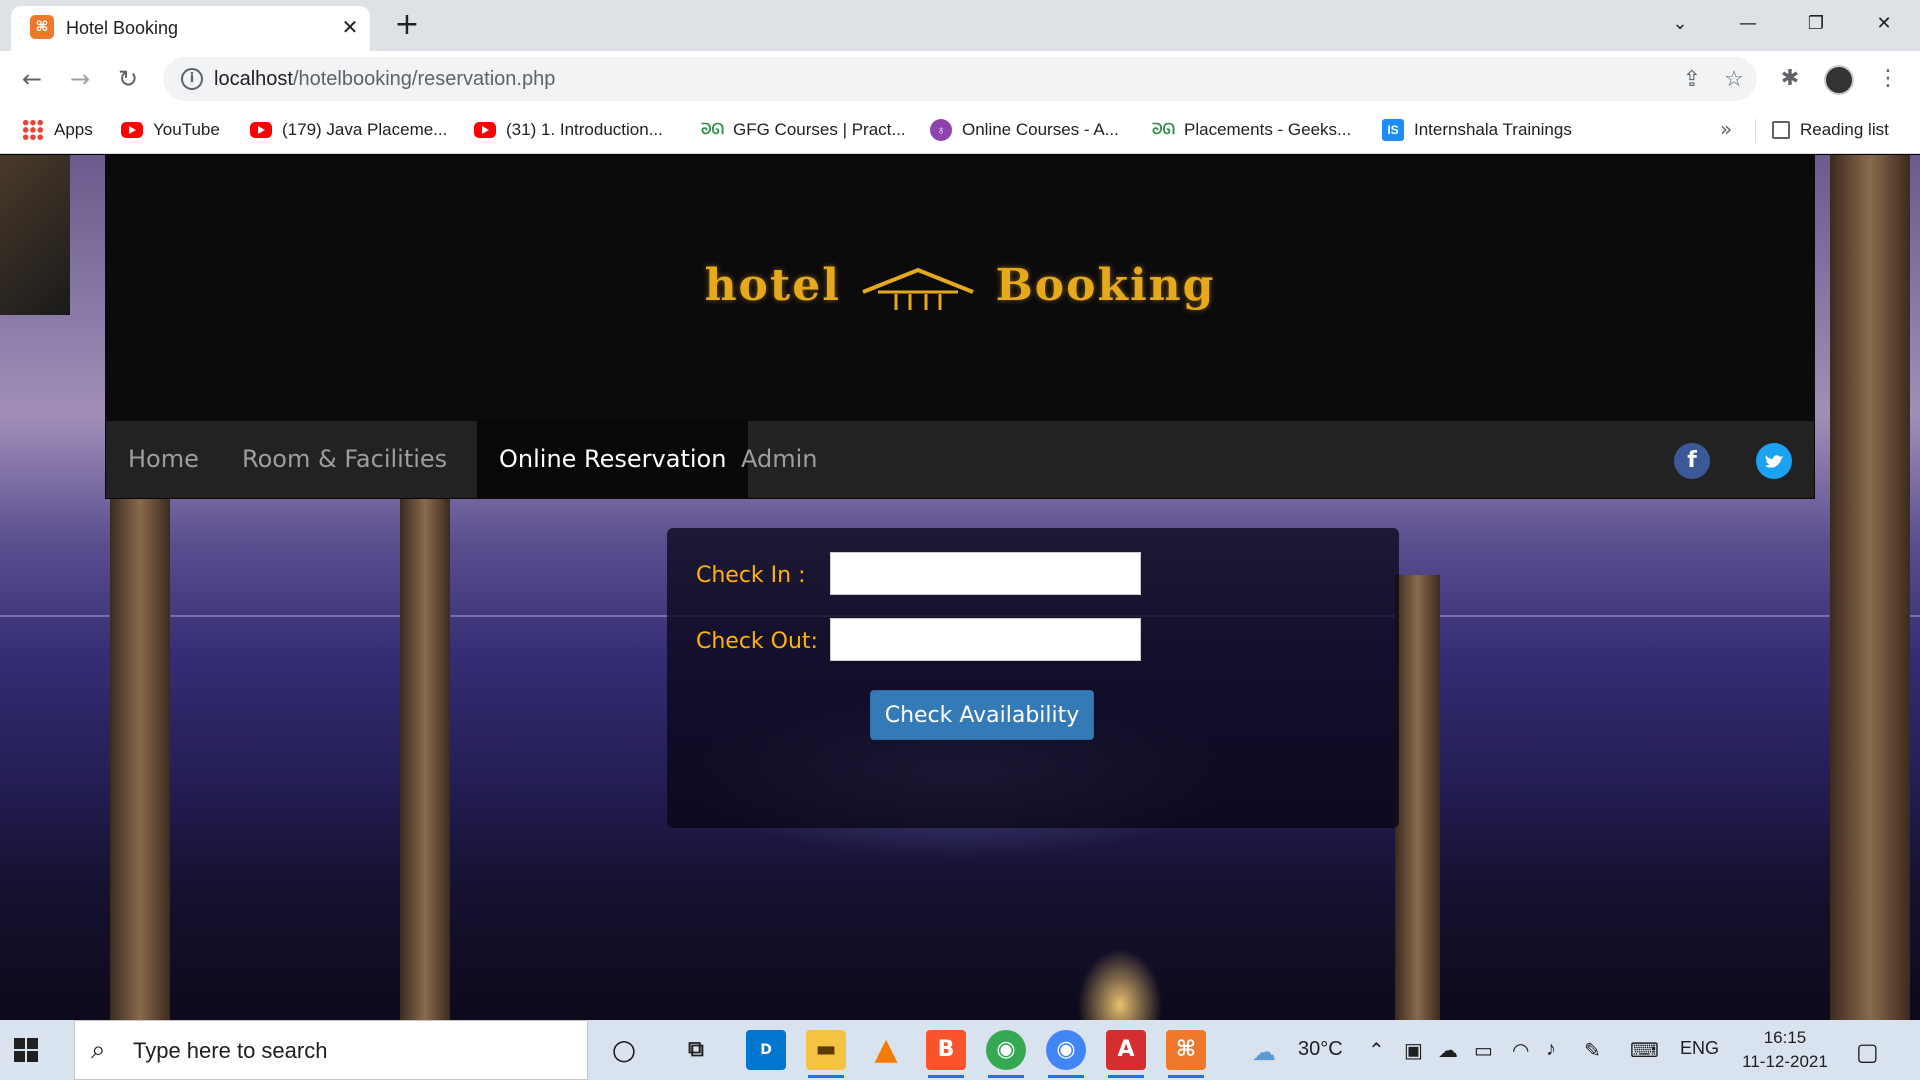 Image resolution: width=1920 pixels, height=1080 pixels. What do you see at coordinates (344, 459) in the screenshot?
I see `nav-room-facilities: Room & Facilities` at bounding box center [344, 459].